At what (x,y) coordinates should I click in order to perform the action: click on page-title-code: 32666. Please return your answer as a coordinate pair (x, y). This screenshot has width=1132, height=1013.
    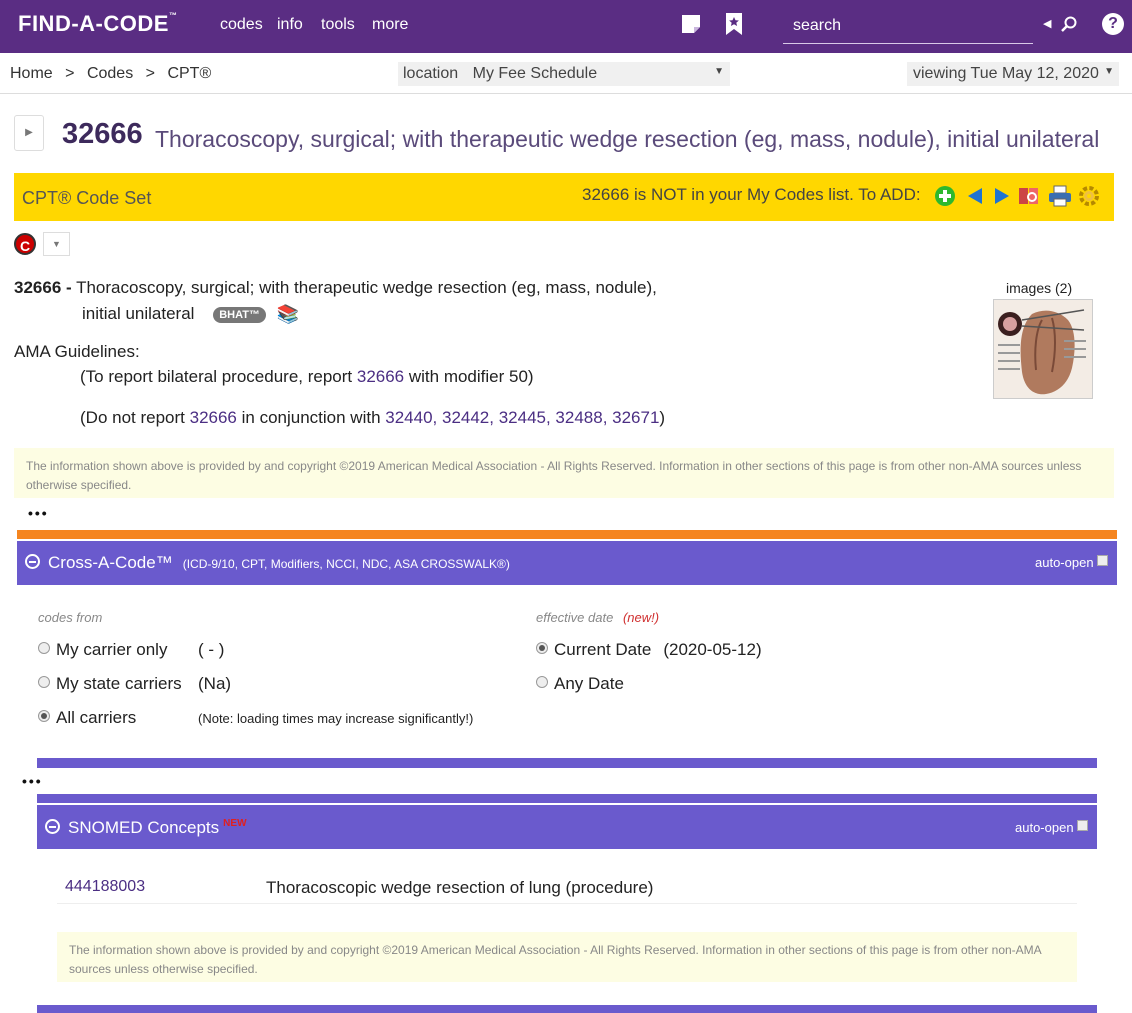
    Looking at the image, I should click on (102, 134).